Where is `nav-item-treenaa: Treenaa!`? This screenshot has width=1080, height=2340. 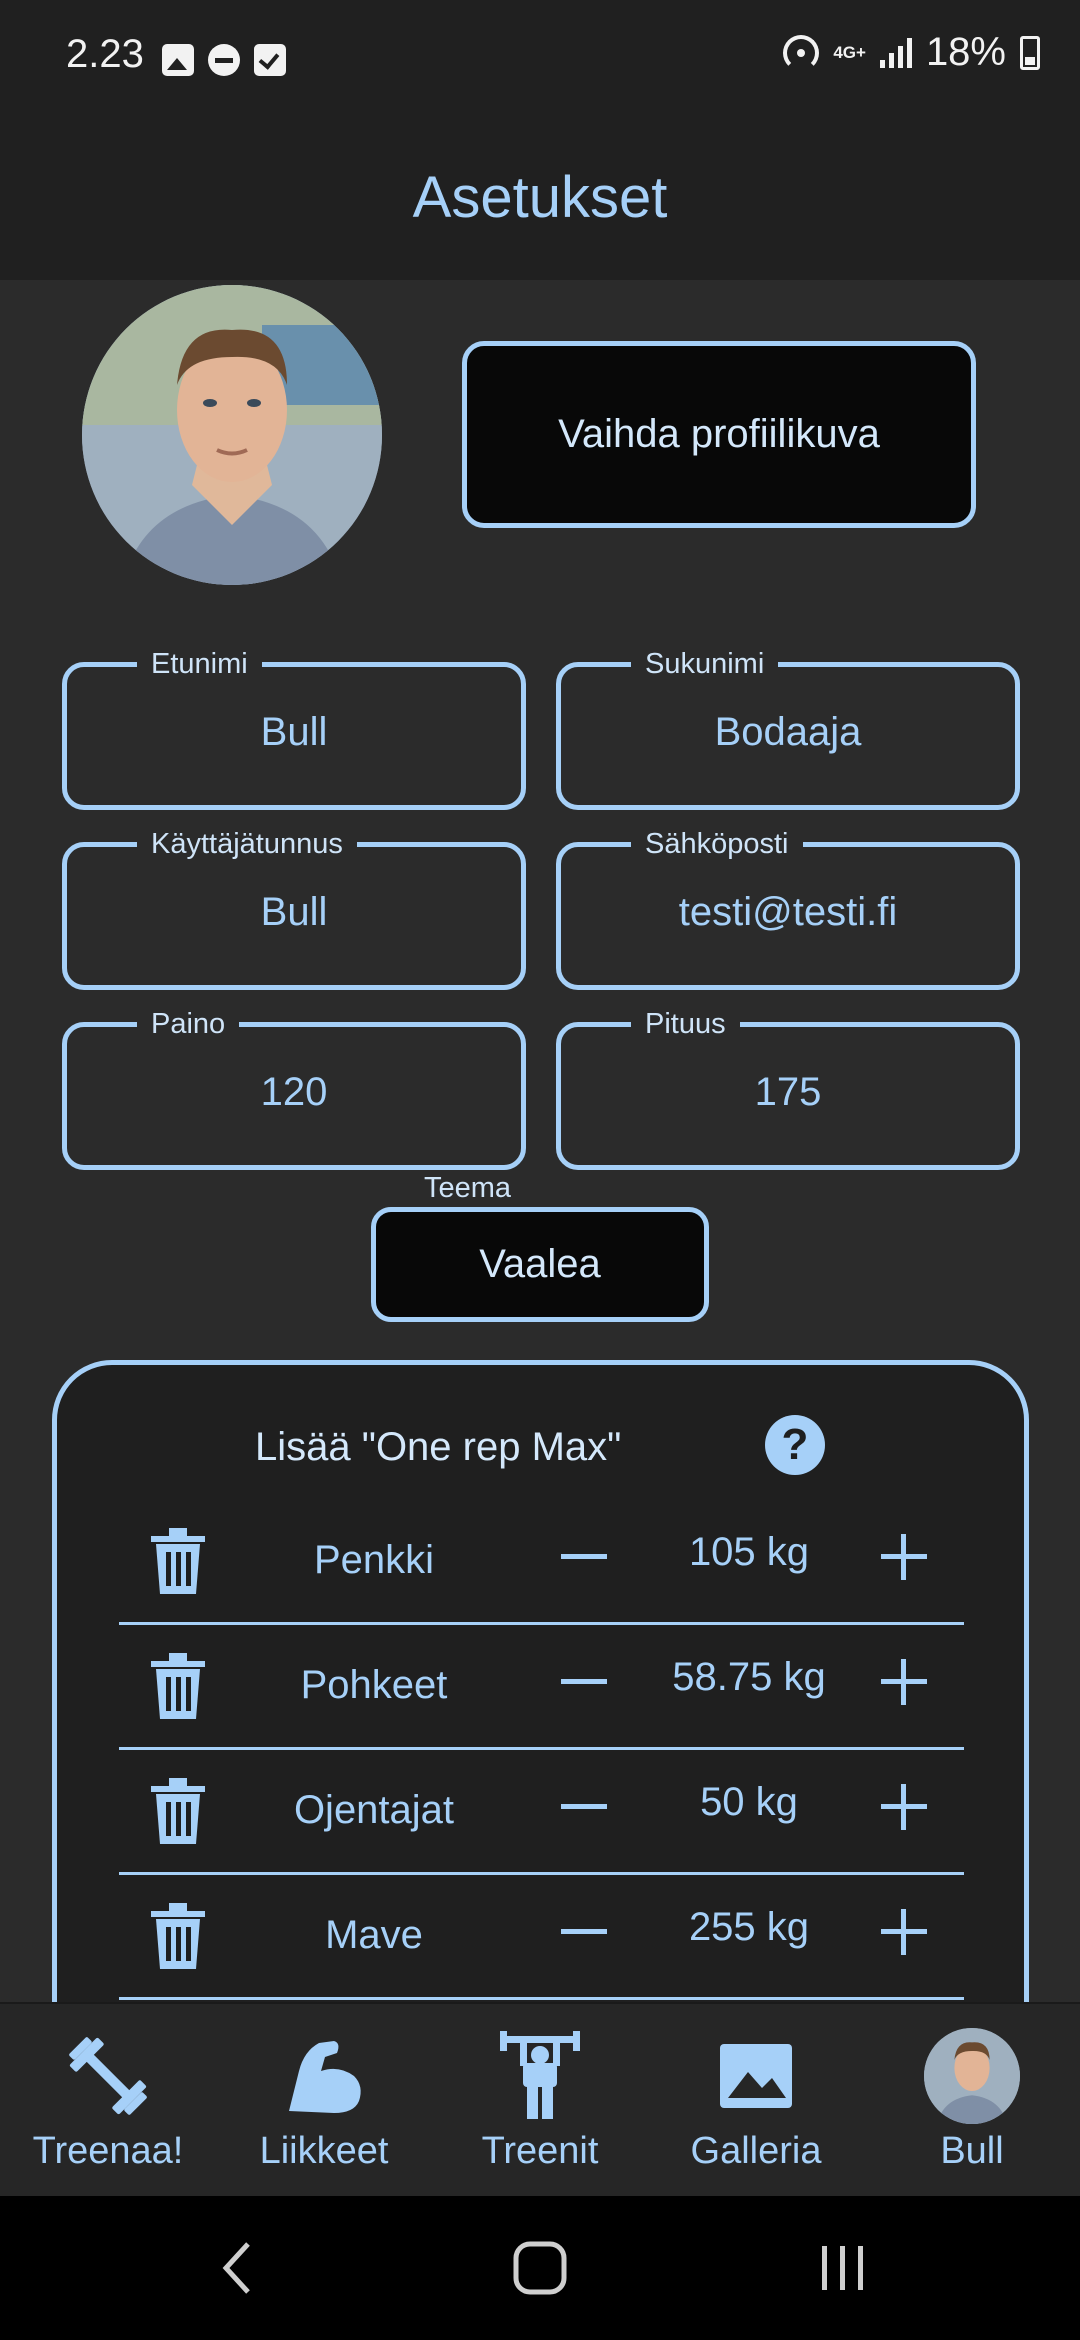
nav-item-treenaa: Treenaa! is located at coordinates (108, 2100).